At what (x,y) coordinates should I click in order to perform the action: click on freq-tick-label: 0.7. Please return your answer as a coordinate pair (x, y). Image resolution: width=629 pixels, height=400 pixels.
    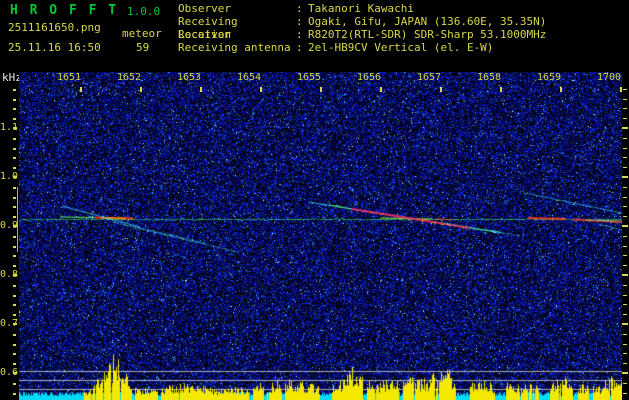
    Looking at the image, I should click on (9, 323).